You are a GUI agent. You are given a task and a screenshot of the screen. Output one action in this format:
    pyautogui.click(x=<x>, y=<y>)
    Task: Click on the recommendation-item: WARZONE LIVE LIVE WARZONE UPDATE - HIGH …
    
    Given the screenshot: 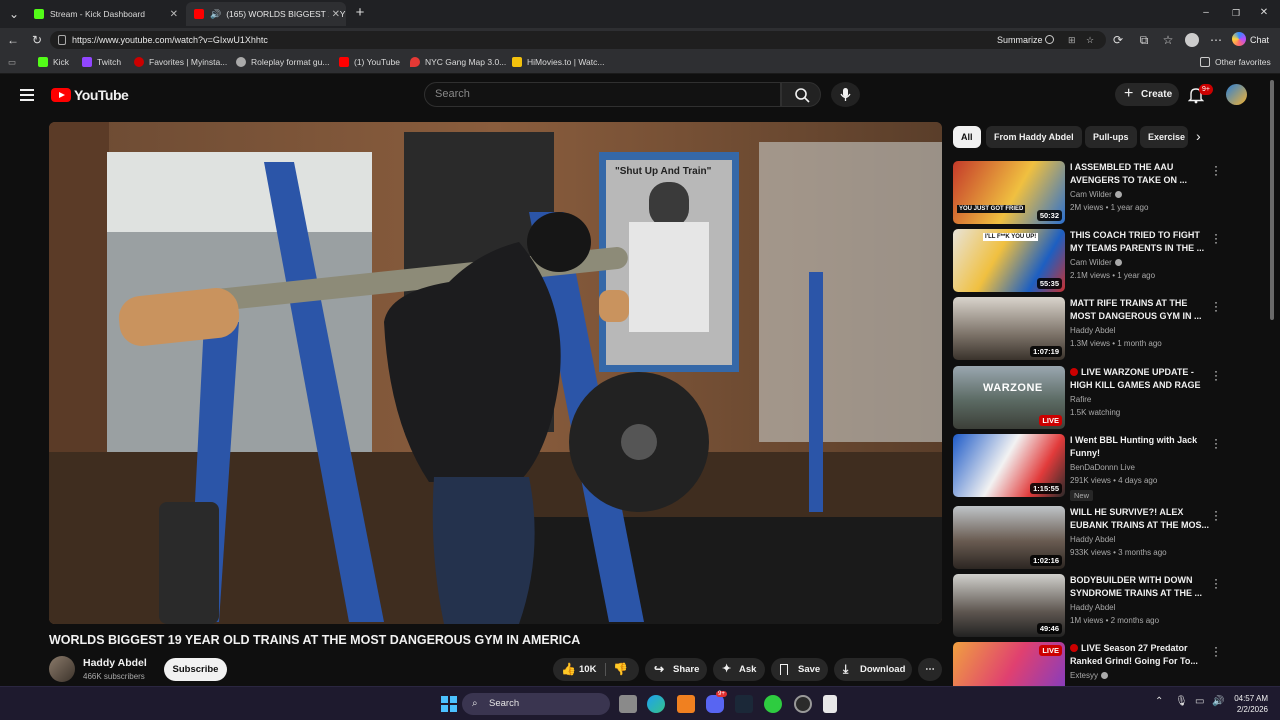 What is the action you would take?
    pyautogui.click(x=1103, y=397)
    